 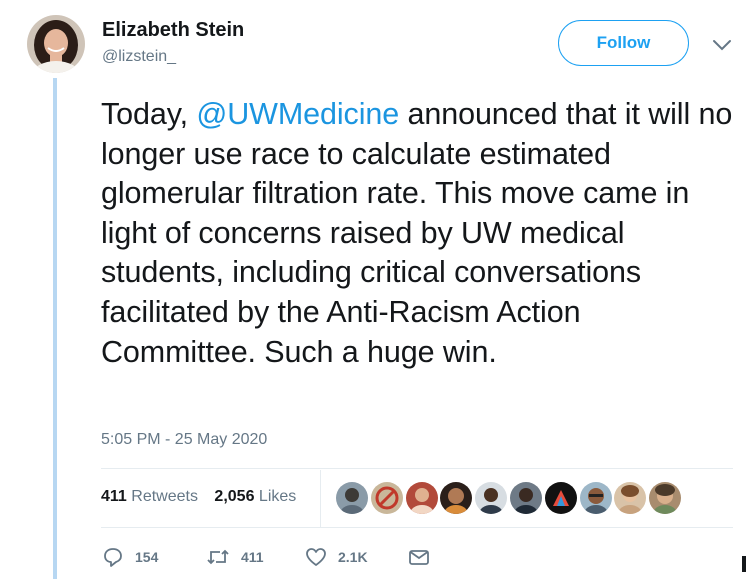 What do you see at coordinates (55, 328) in the screenshot?
I see `thread-line` at bounding box center [55, 328].